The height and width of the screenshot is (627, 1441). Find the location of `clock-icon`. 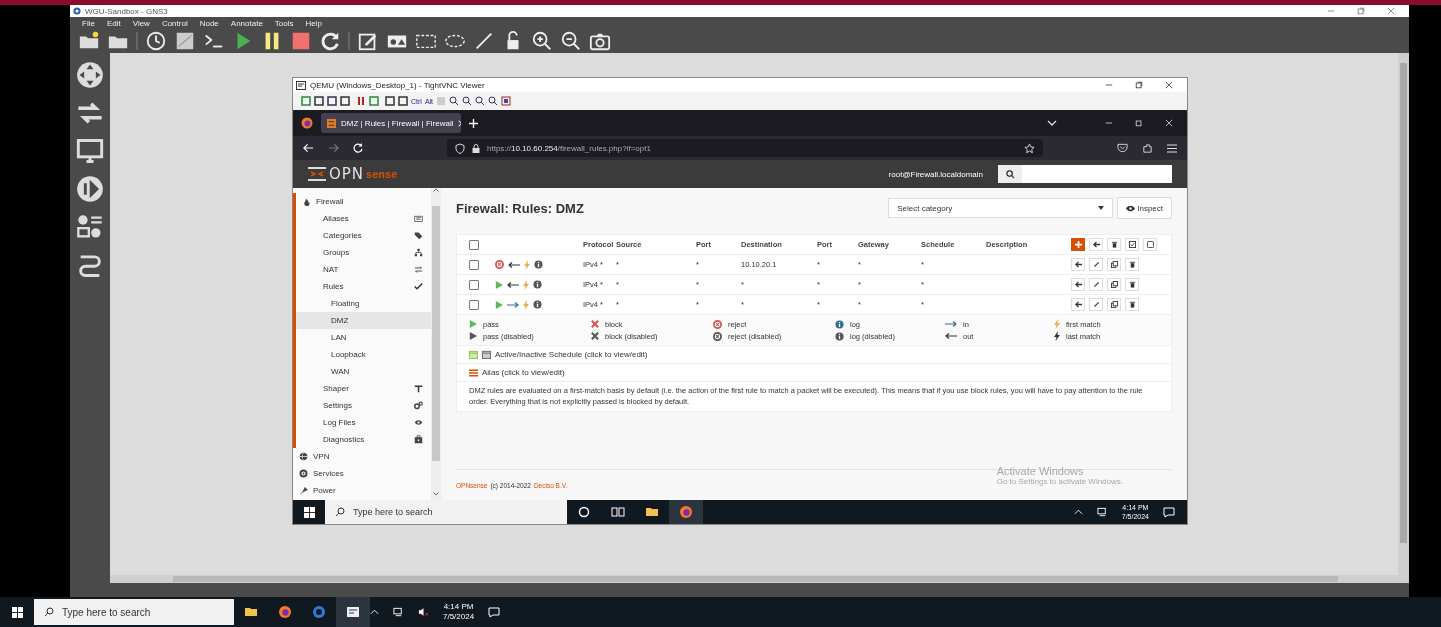

clock-icon is located at coordinates (156, 41).